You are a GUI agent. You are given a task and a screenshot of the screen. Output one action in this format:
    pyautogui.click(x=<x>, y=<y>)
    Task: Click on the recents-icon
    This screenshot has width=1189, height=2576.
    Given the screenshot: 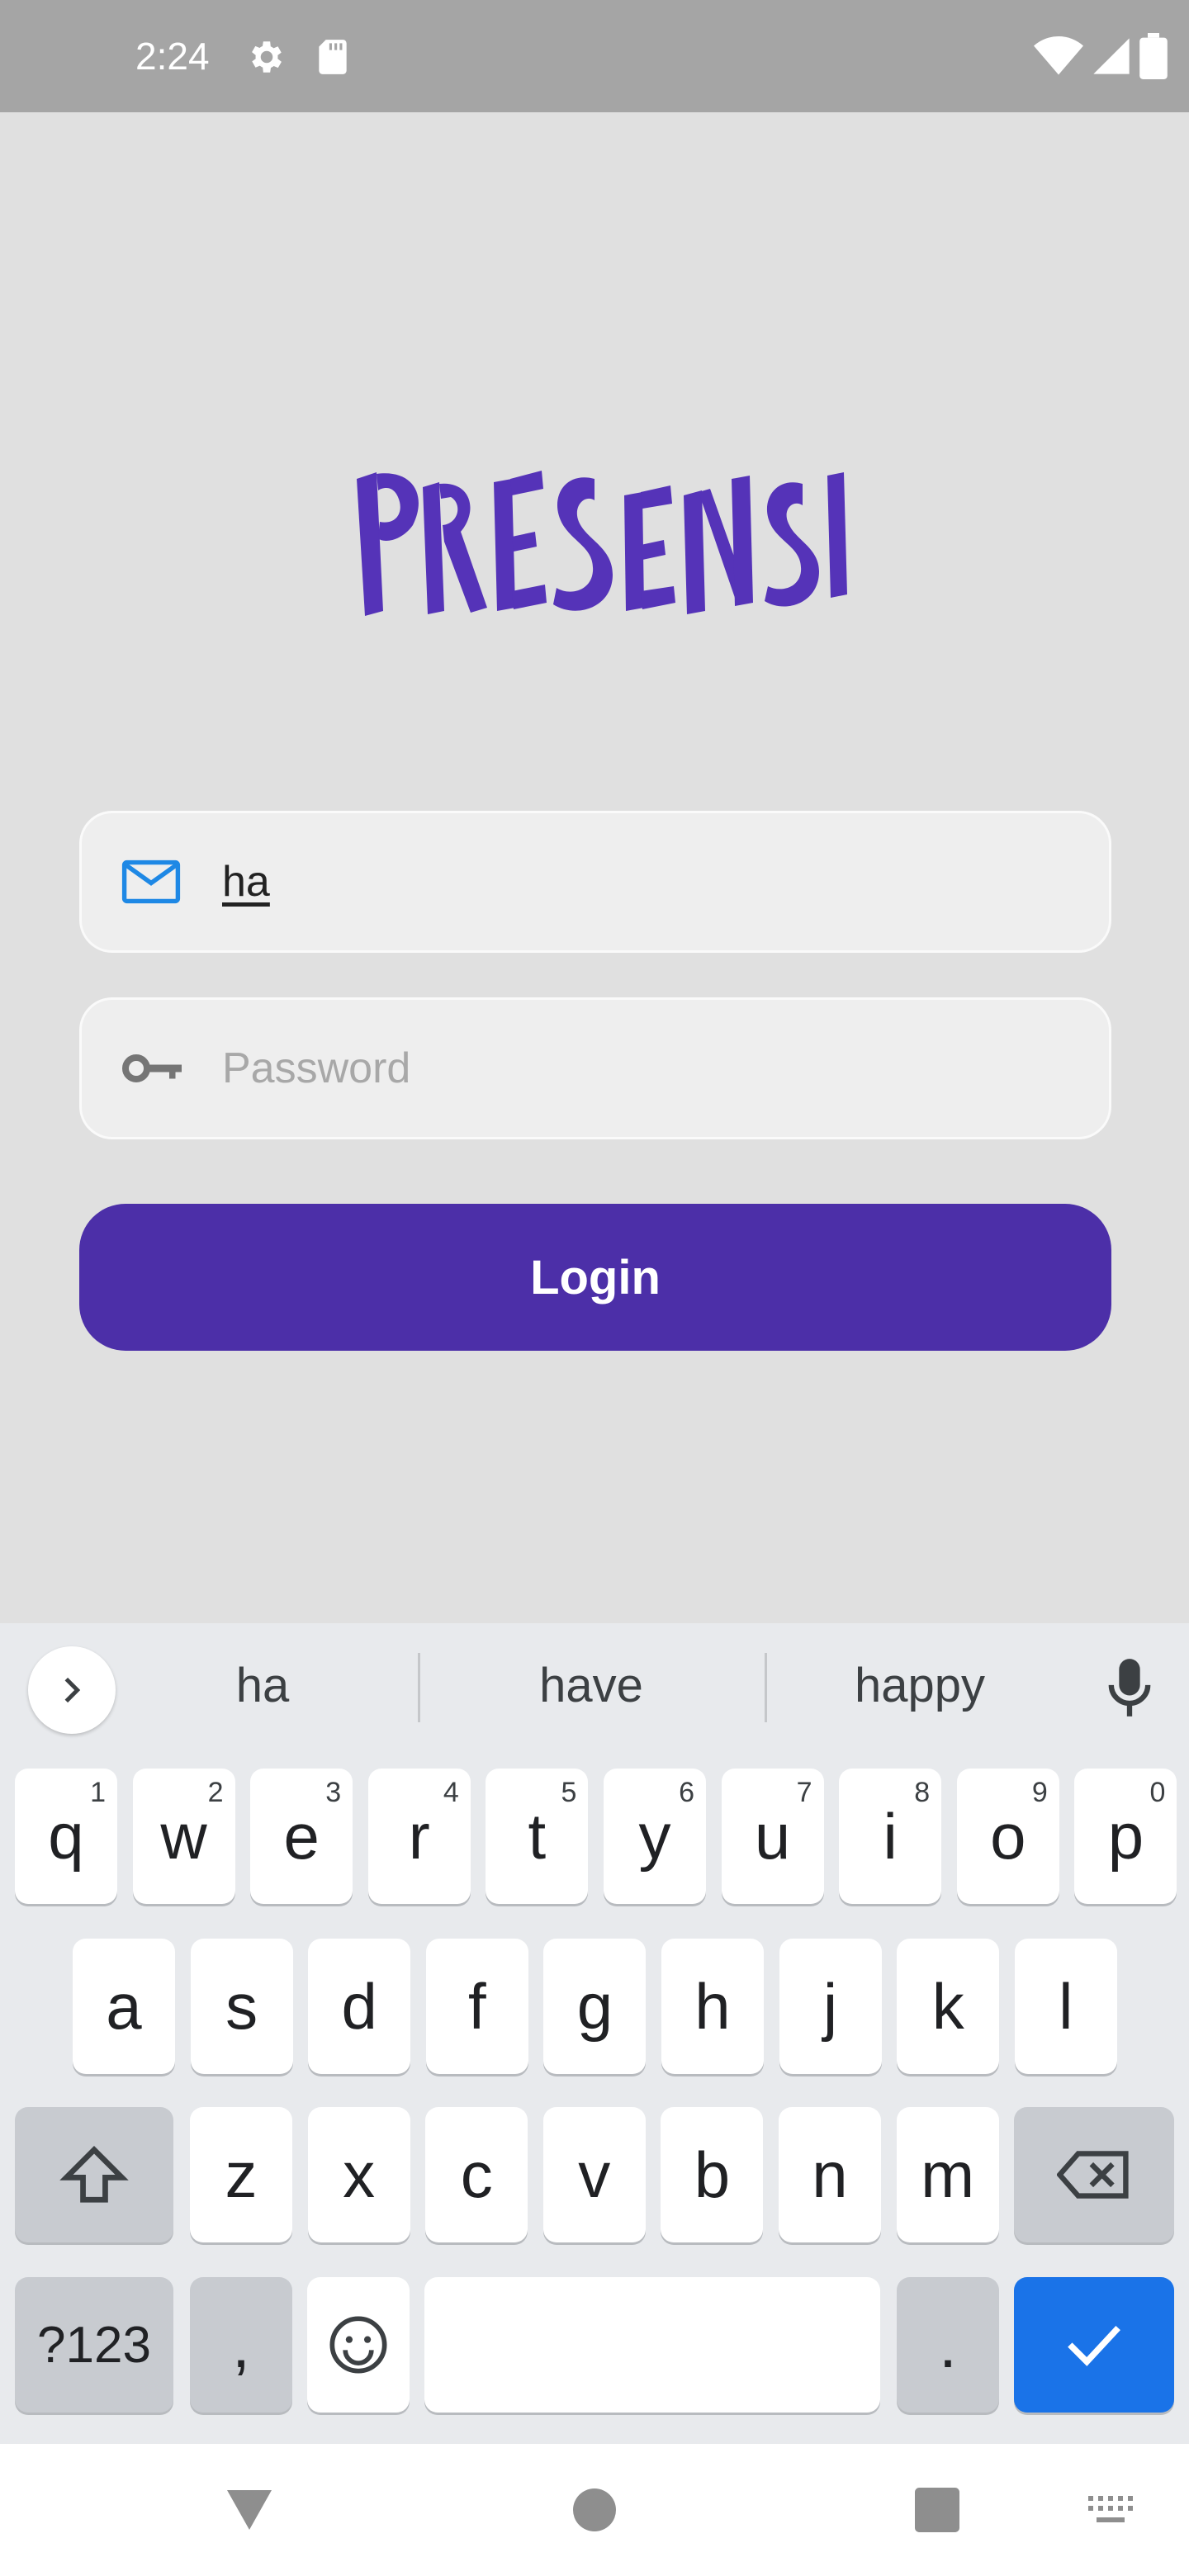 What is the action you would take?
    pyautogui.click(x=937, y=2510)
    